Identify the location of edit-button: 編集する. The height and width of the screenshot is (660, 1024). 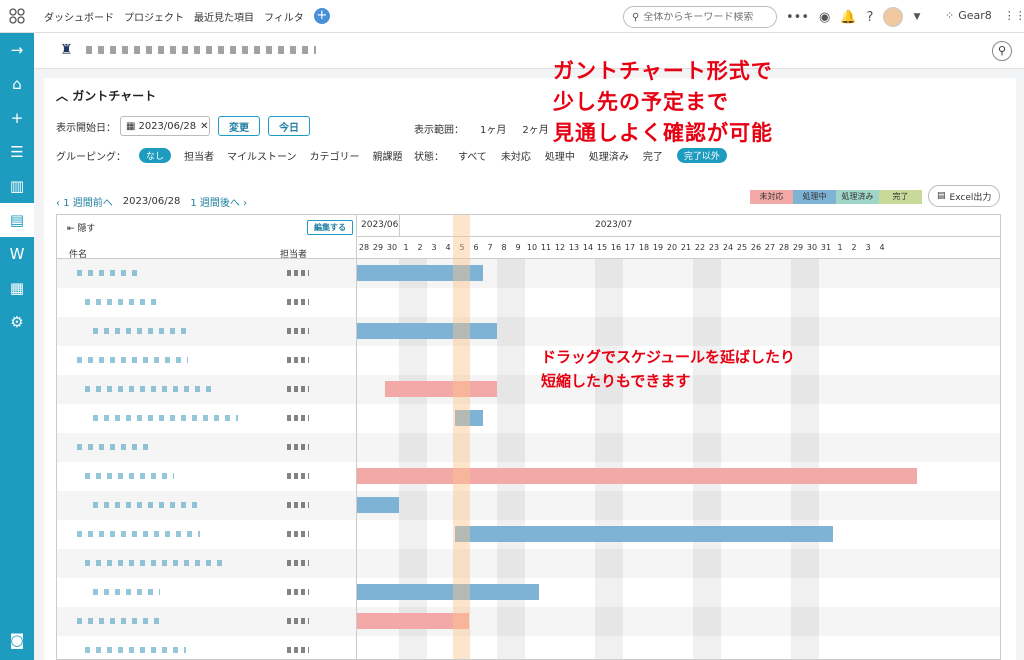
(330, 227).